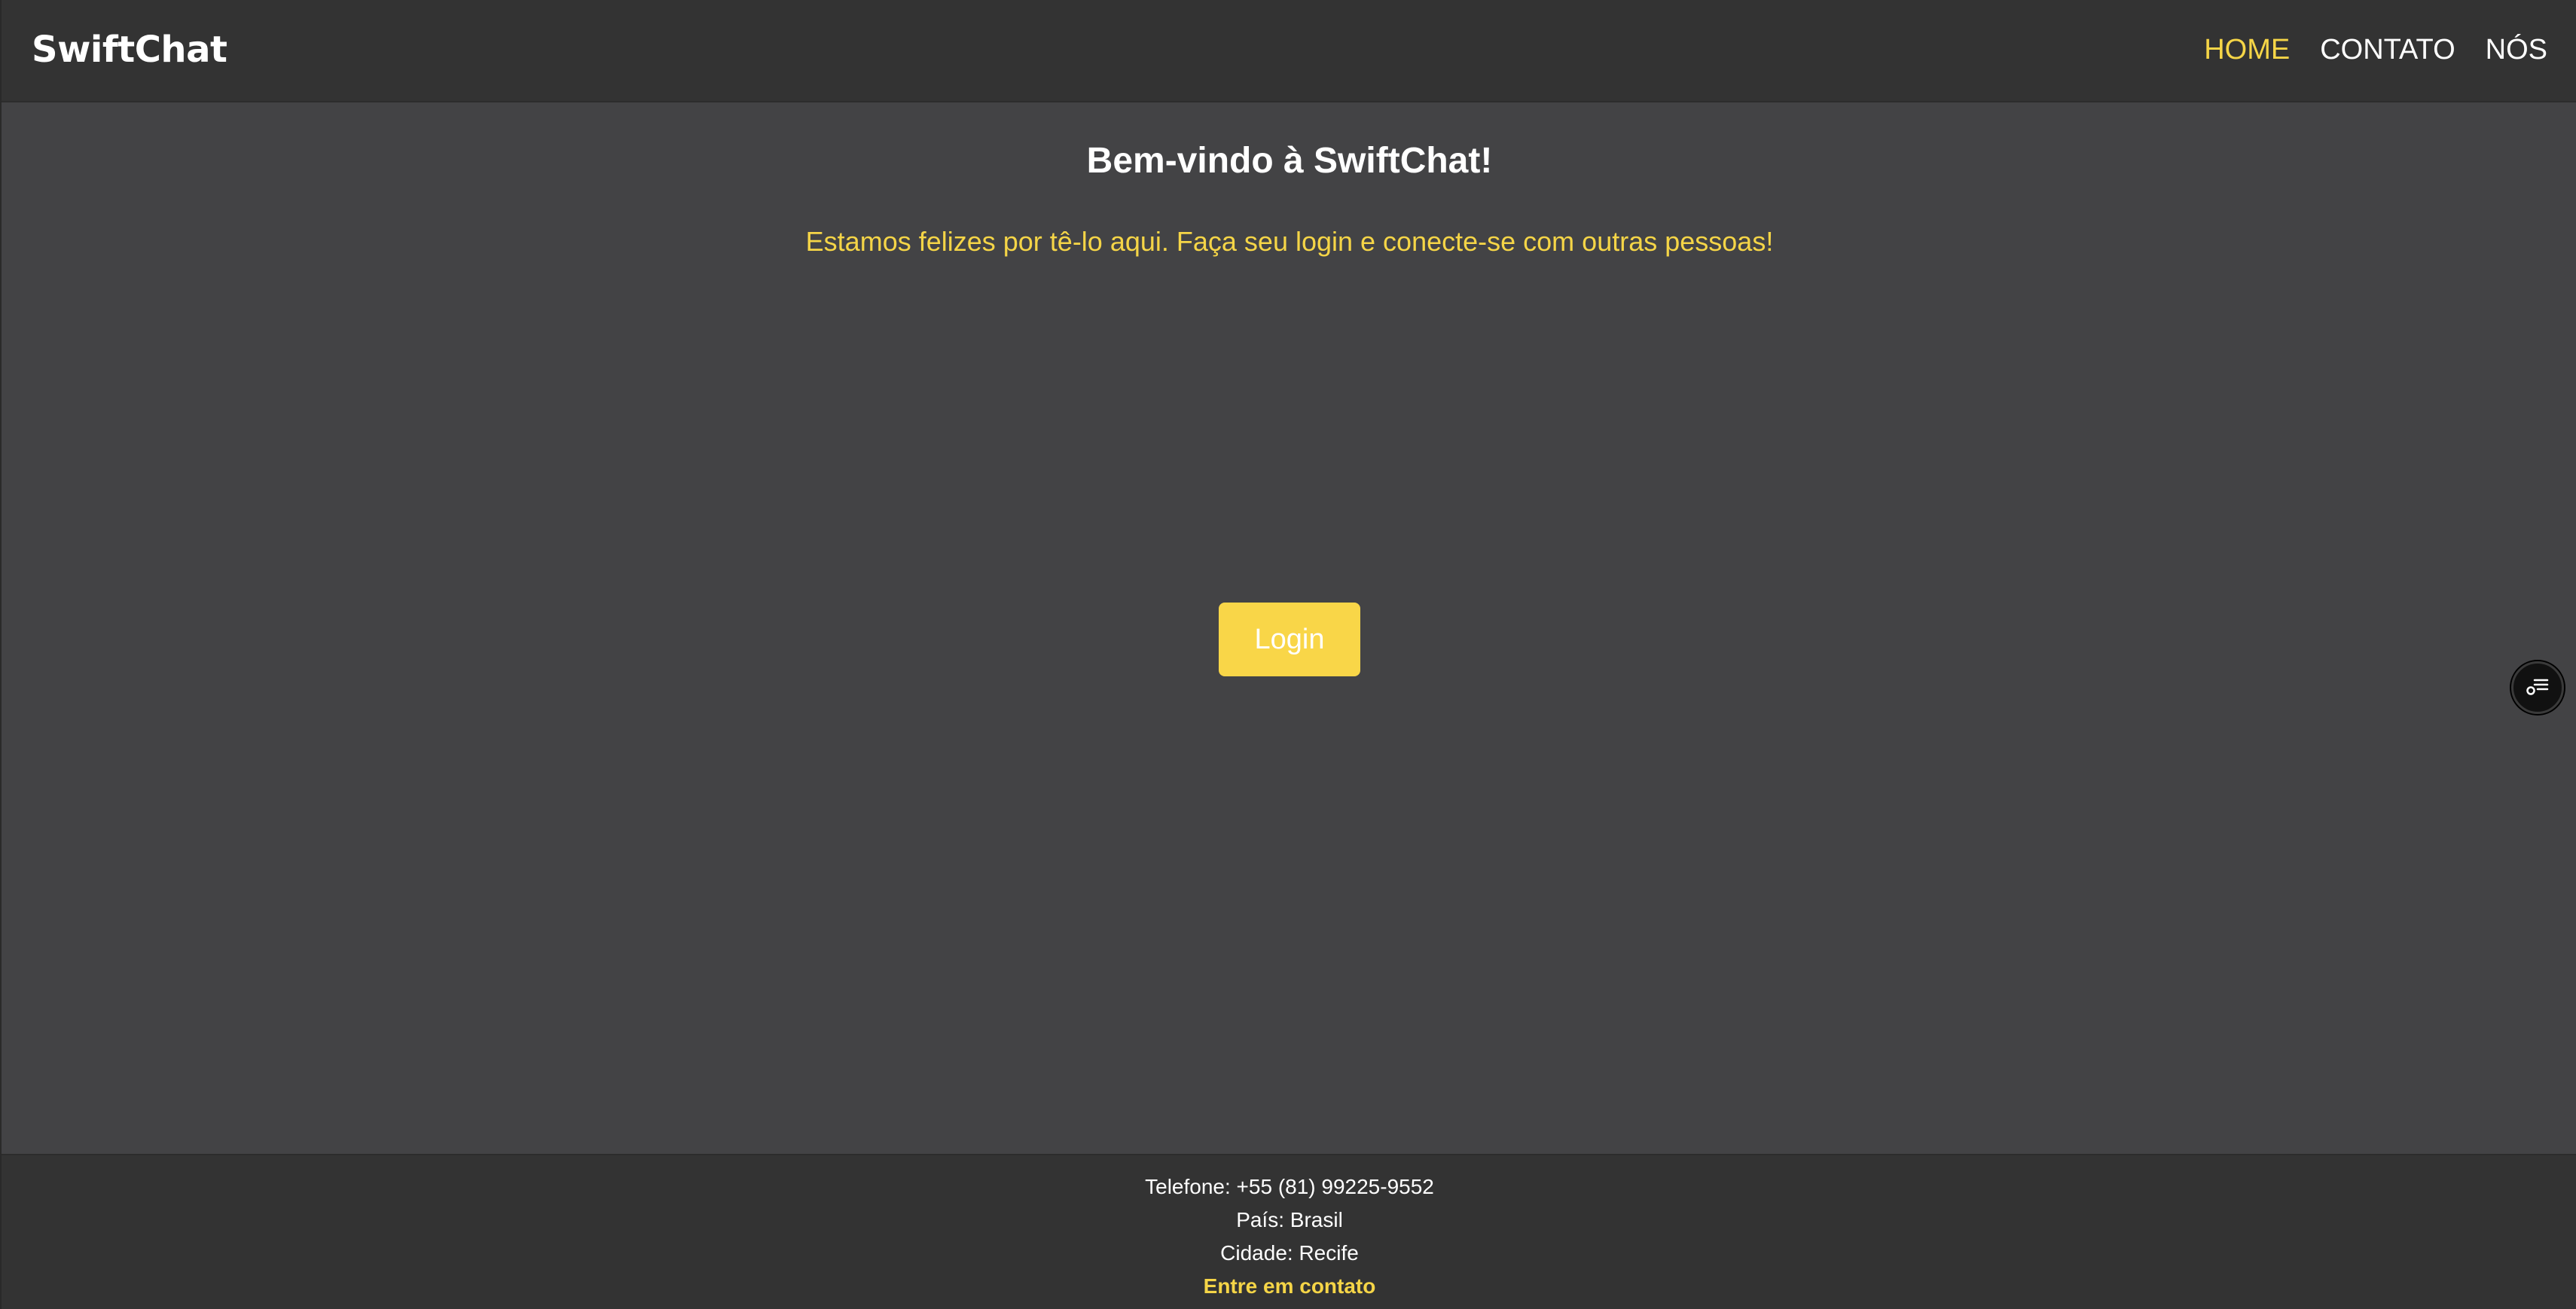  I want to click on nav-link-home: HOME, so click(2247, 49).